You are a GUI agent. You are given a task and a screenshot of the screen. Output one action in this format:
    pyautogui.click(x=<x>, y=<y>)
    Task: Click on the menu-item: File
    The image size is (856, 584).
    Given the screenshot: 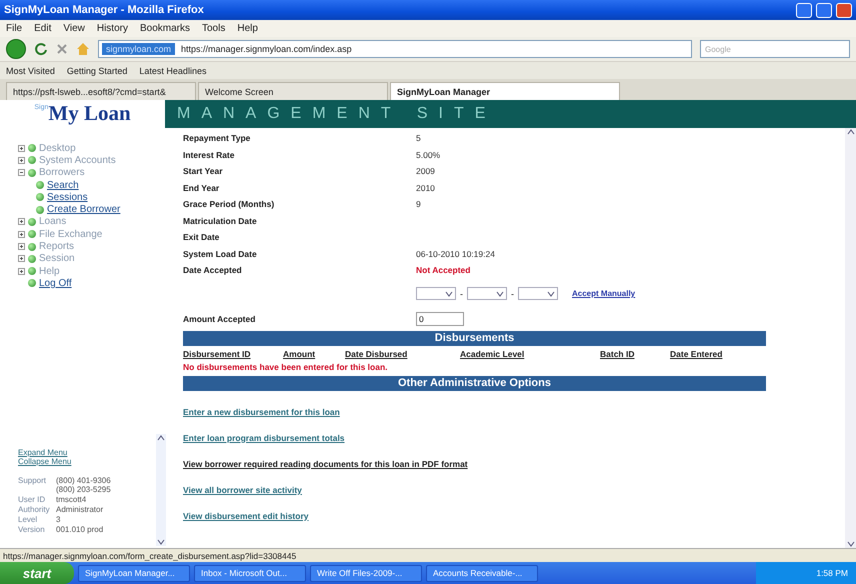 What is the action you would take?
    pyautogui.click(x=14, y=28)
    